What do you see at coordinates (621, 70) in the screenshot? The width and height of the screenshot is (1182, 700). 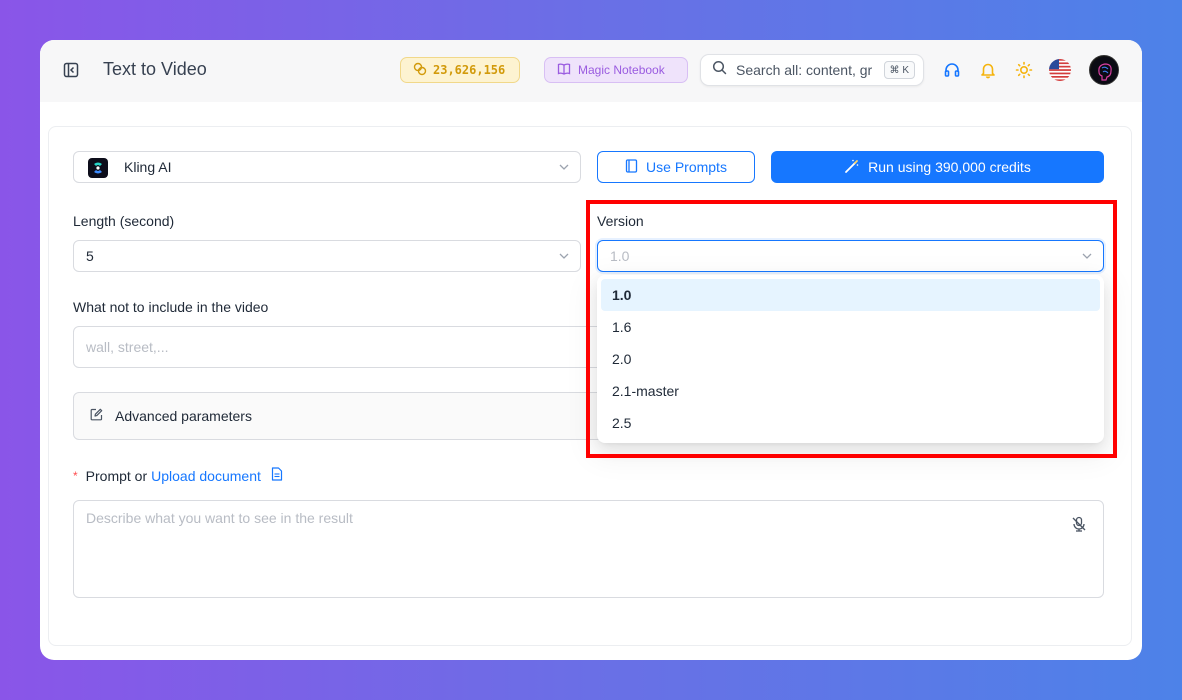 I see `magic-notebook-label: Magic Notebook` at bounding box center [621, 70].